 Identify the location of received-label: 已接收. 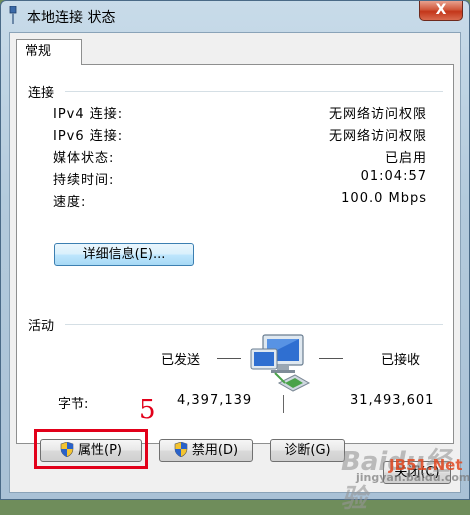
(401, 360).